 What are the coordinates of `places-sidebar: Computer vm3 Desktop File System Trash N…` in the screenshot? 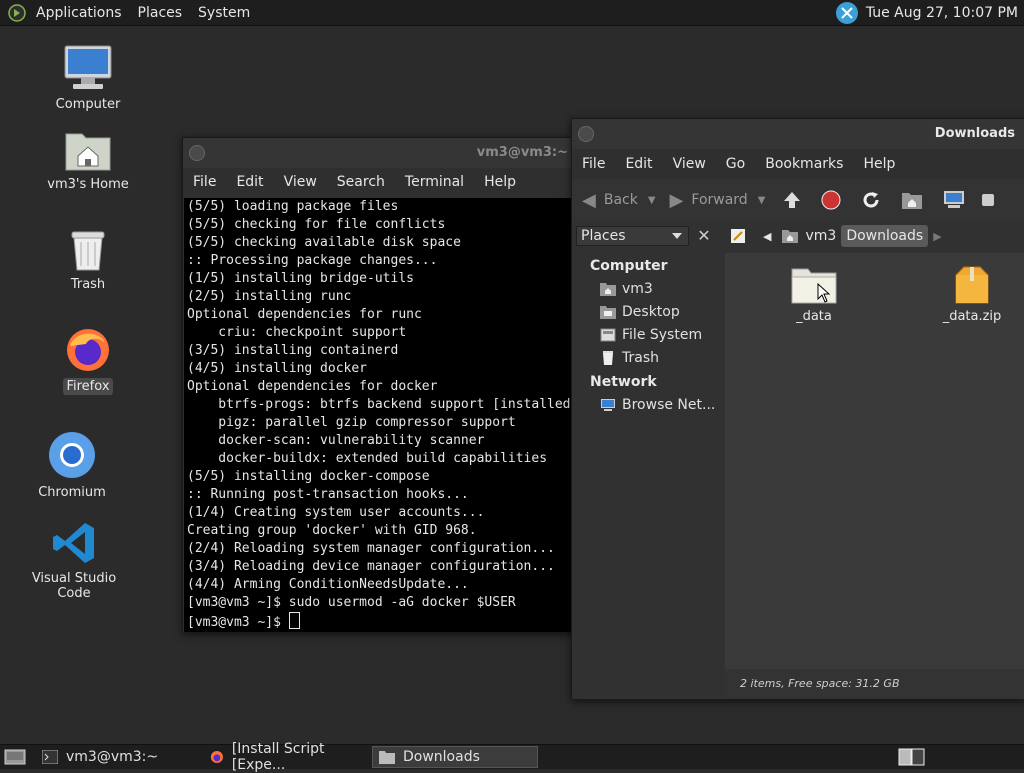 It's located at (647, 468).